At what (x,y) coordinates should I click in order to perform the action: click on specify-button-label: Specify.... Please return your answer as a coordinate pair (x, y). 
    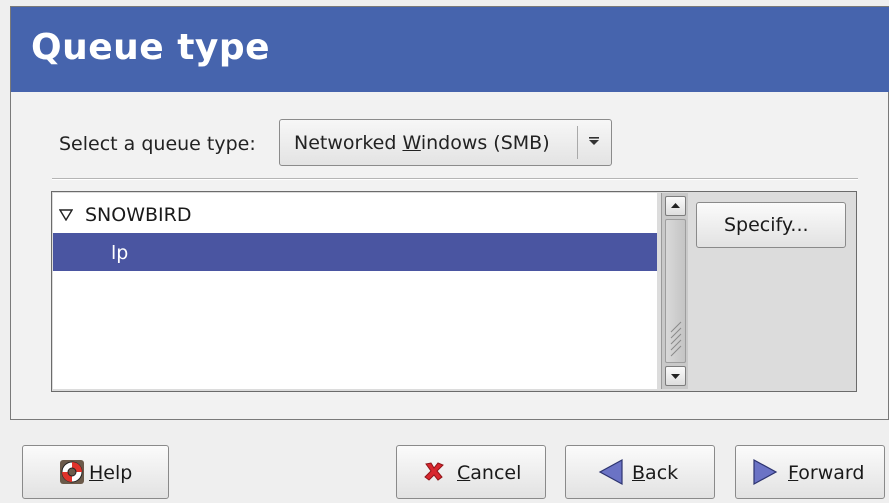
    Looking at the image, I should click on (766, 225).